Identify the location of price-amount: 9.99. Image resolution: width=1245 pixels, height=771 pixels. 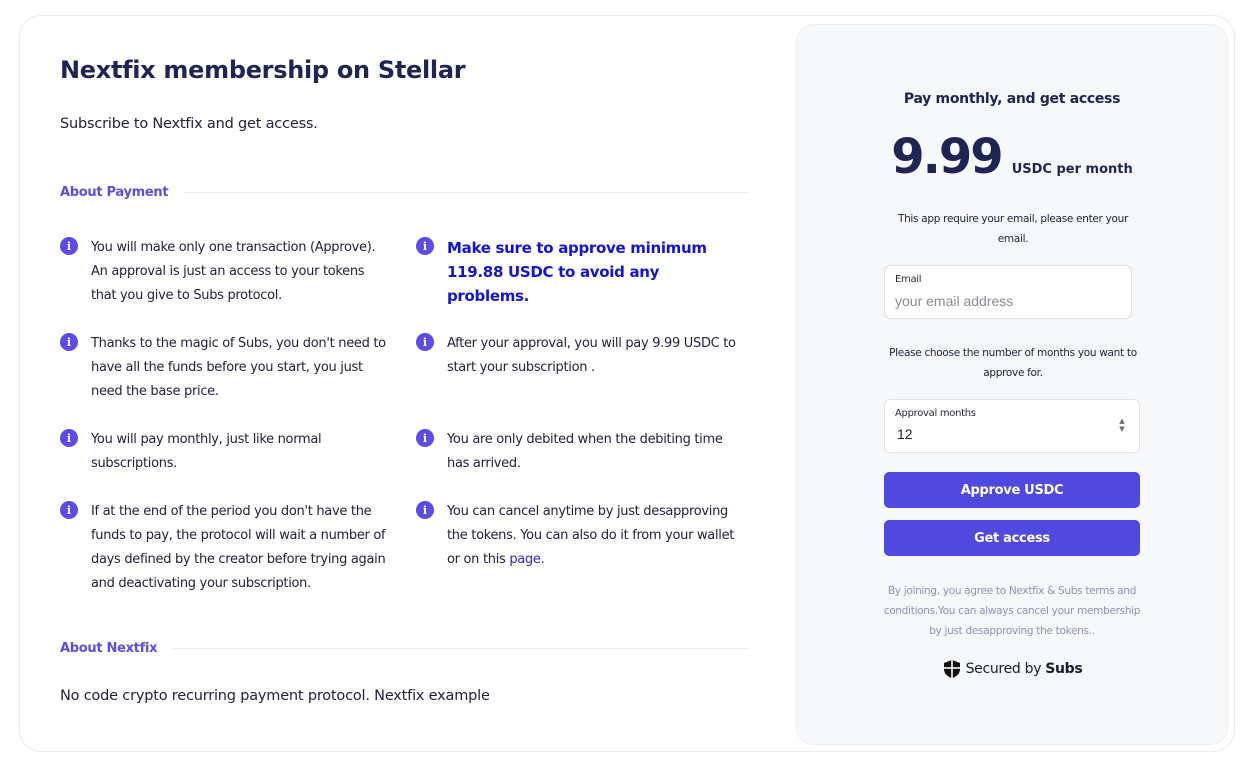
(947, 157).